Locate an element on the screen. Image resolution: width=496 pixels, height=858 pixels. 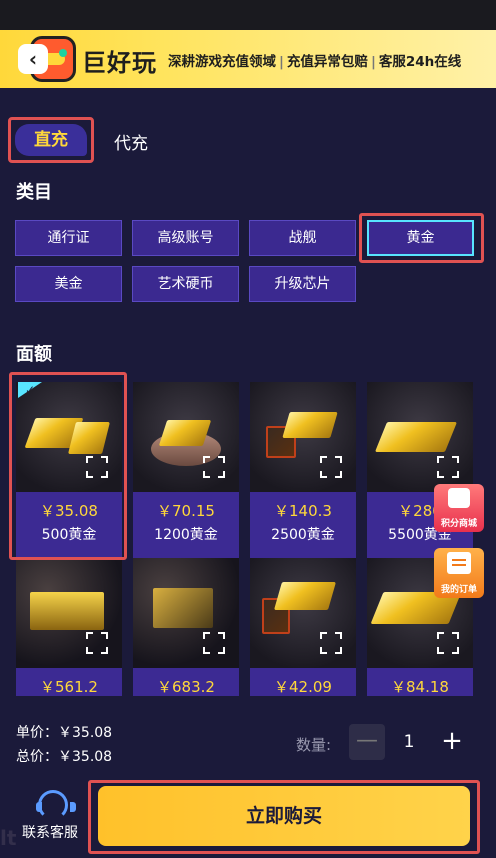
category-dollars: 美金 is located at coordinates (68, 284).